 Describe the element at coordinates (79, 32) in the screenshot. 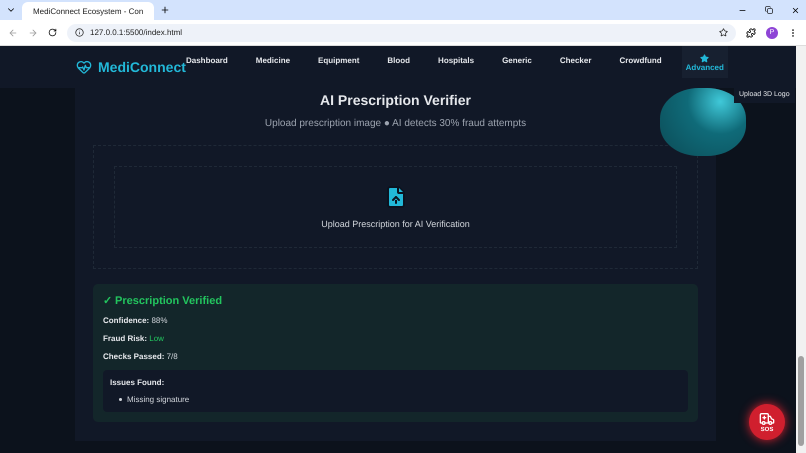

I see `info-icon` at that location.